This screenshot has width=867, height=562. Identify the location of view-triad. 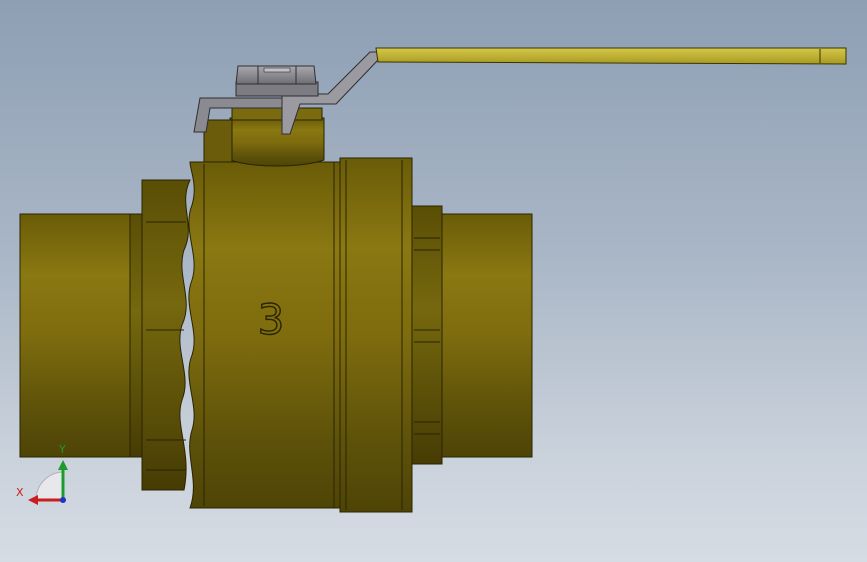
(48, 482).